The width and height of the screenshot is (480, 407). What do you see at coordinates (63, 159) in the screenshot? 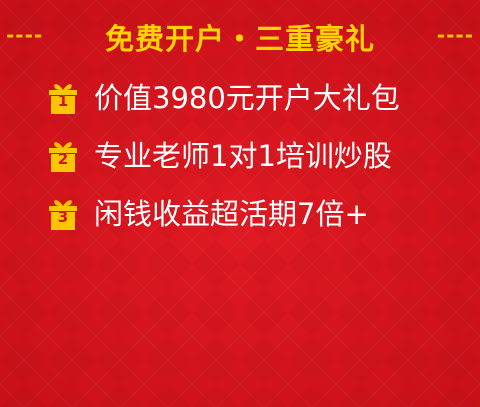
I see `item-number: 2` at bounding box center [63, 159].